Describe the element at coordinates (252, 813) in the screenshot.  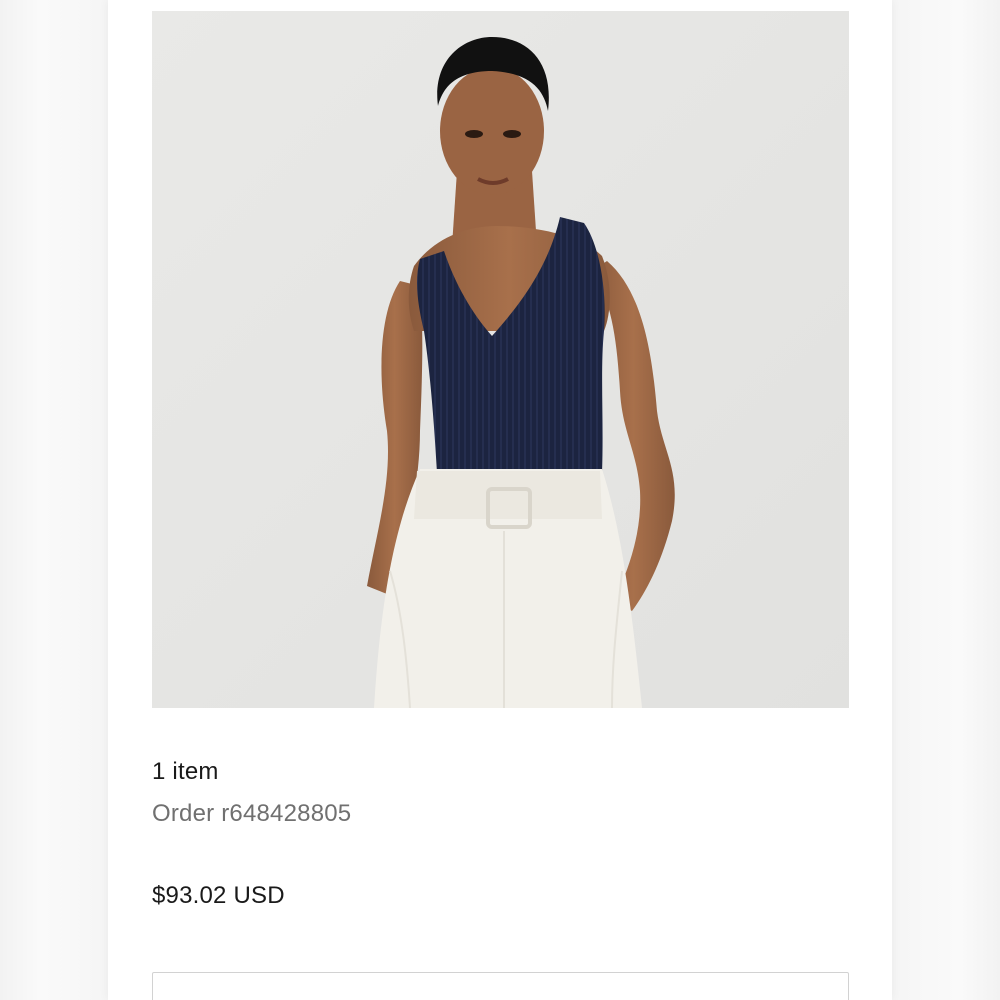
I see `order-number: Order r648428805` at that location.